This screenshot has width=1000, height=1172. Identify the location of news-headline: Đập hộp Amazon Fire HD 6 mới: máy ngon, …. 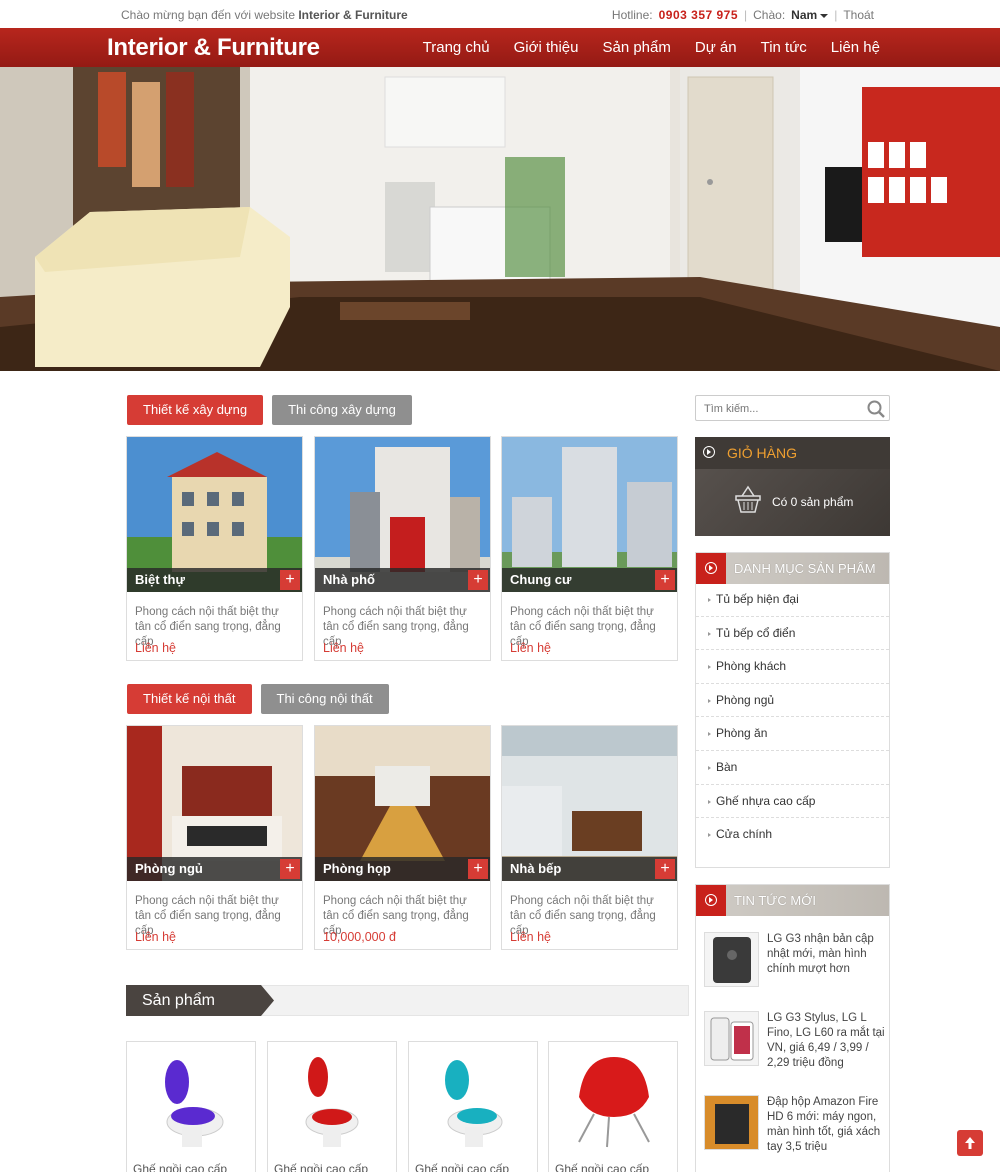
(824, 1124).